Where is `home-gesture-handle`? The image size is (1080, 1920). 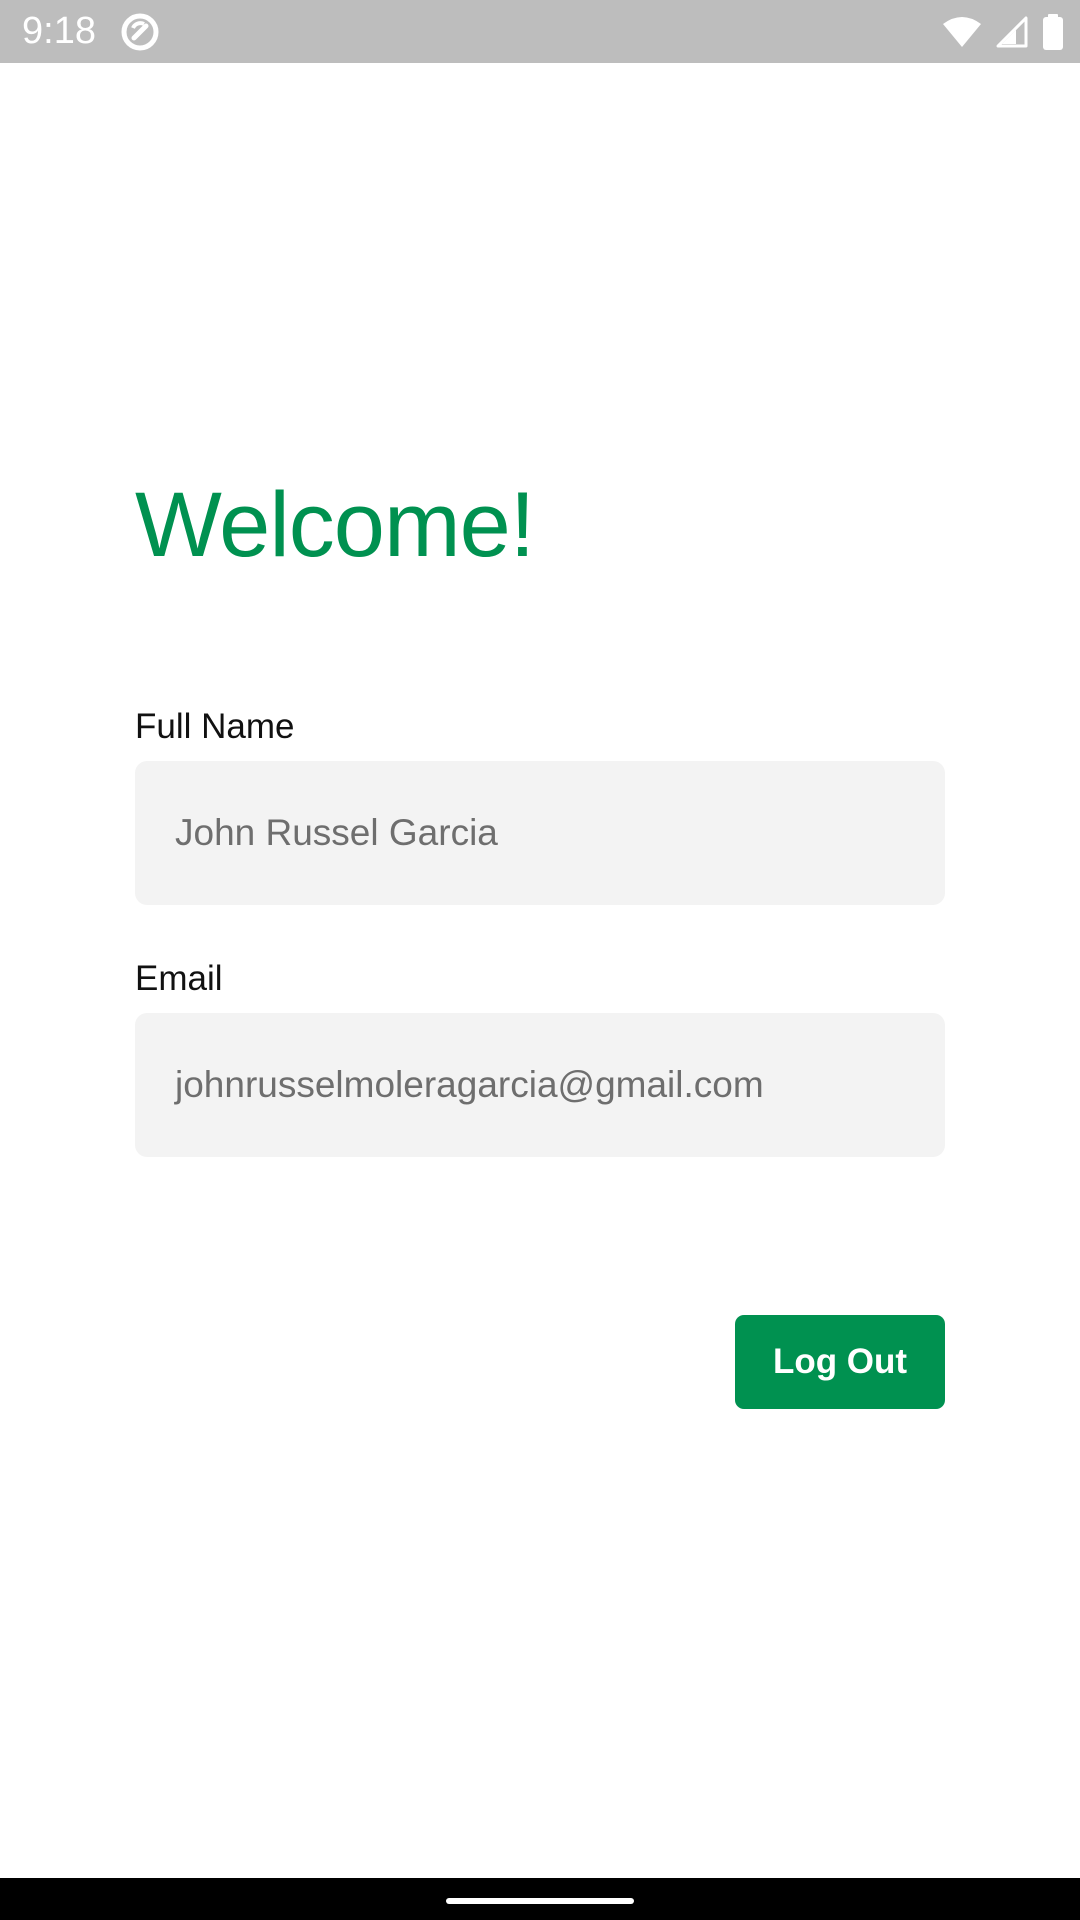 home-gesture-handle is located at coordinates (540, 1901).